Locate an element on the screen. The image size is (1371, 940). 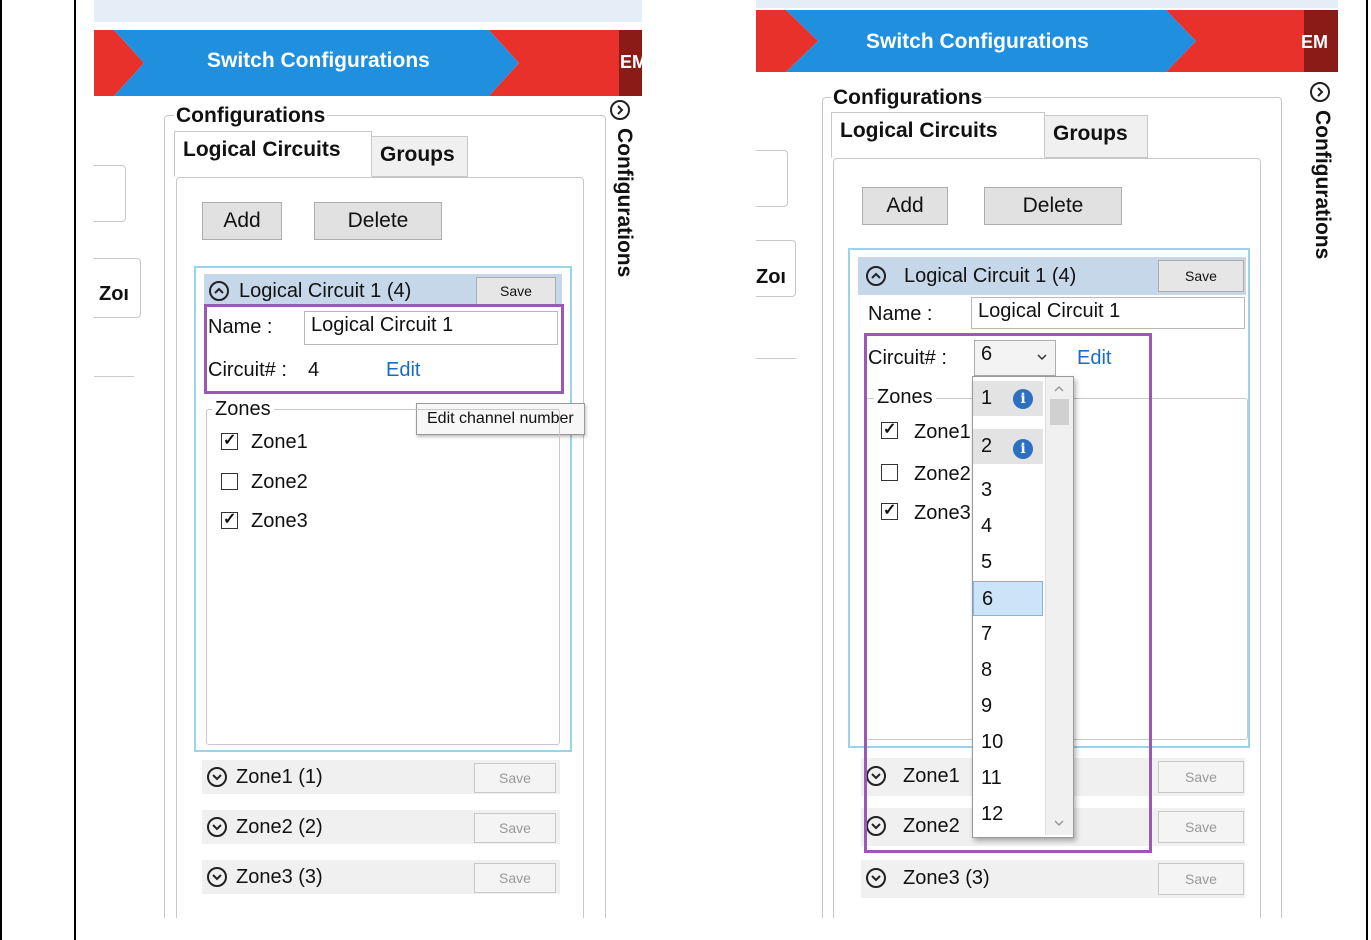
zone3-label: Zone3 is located at coordinates (279, 521).